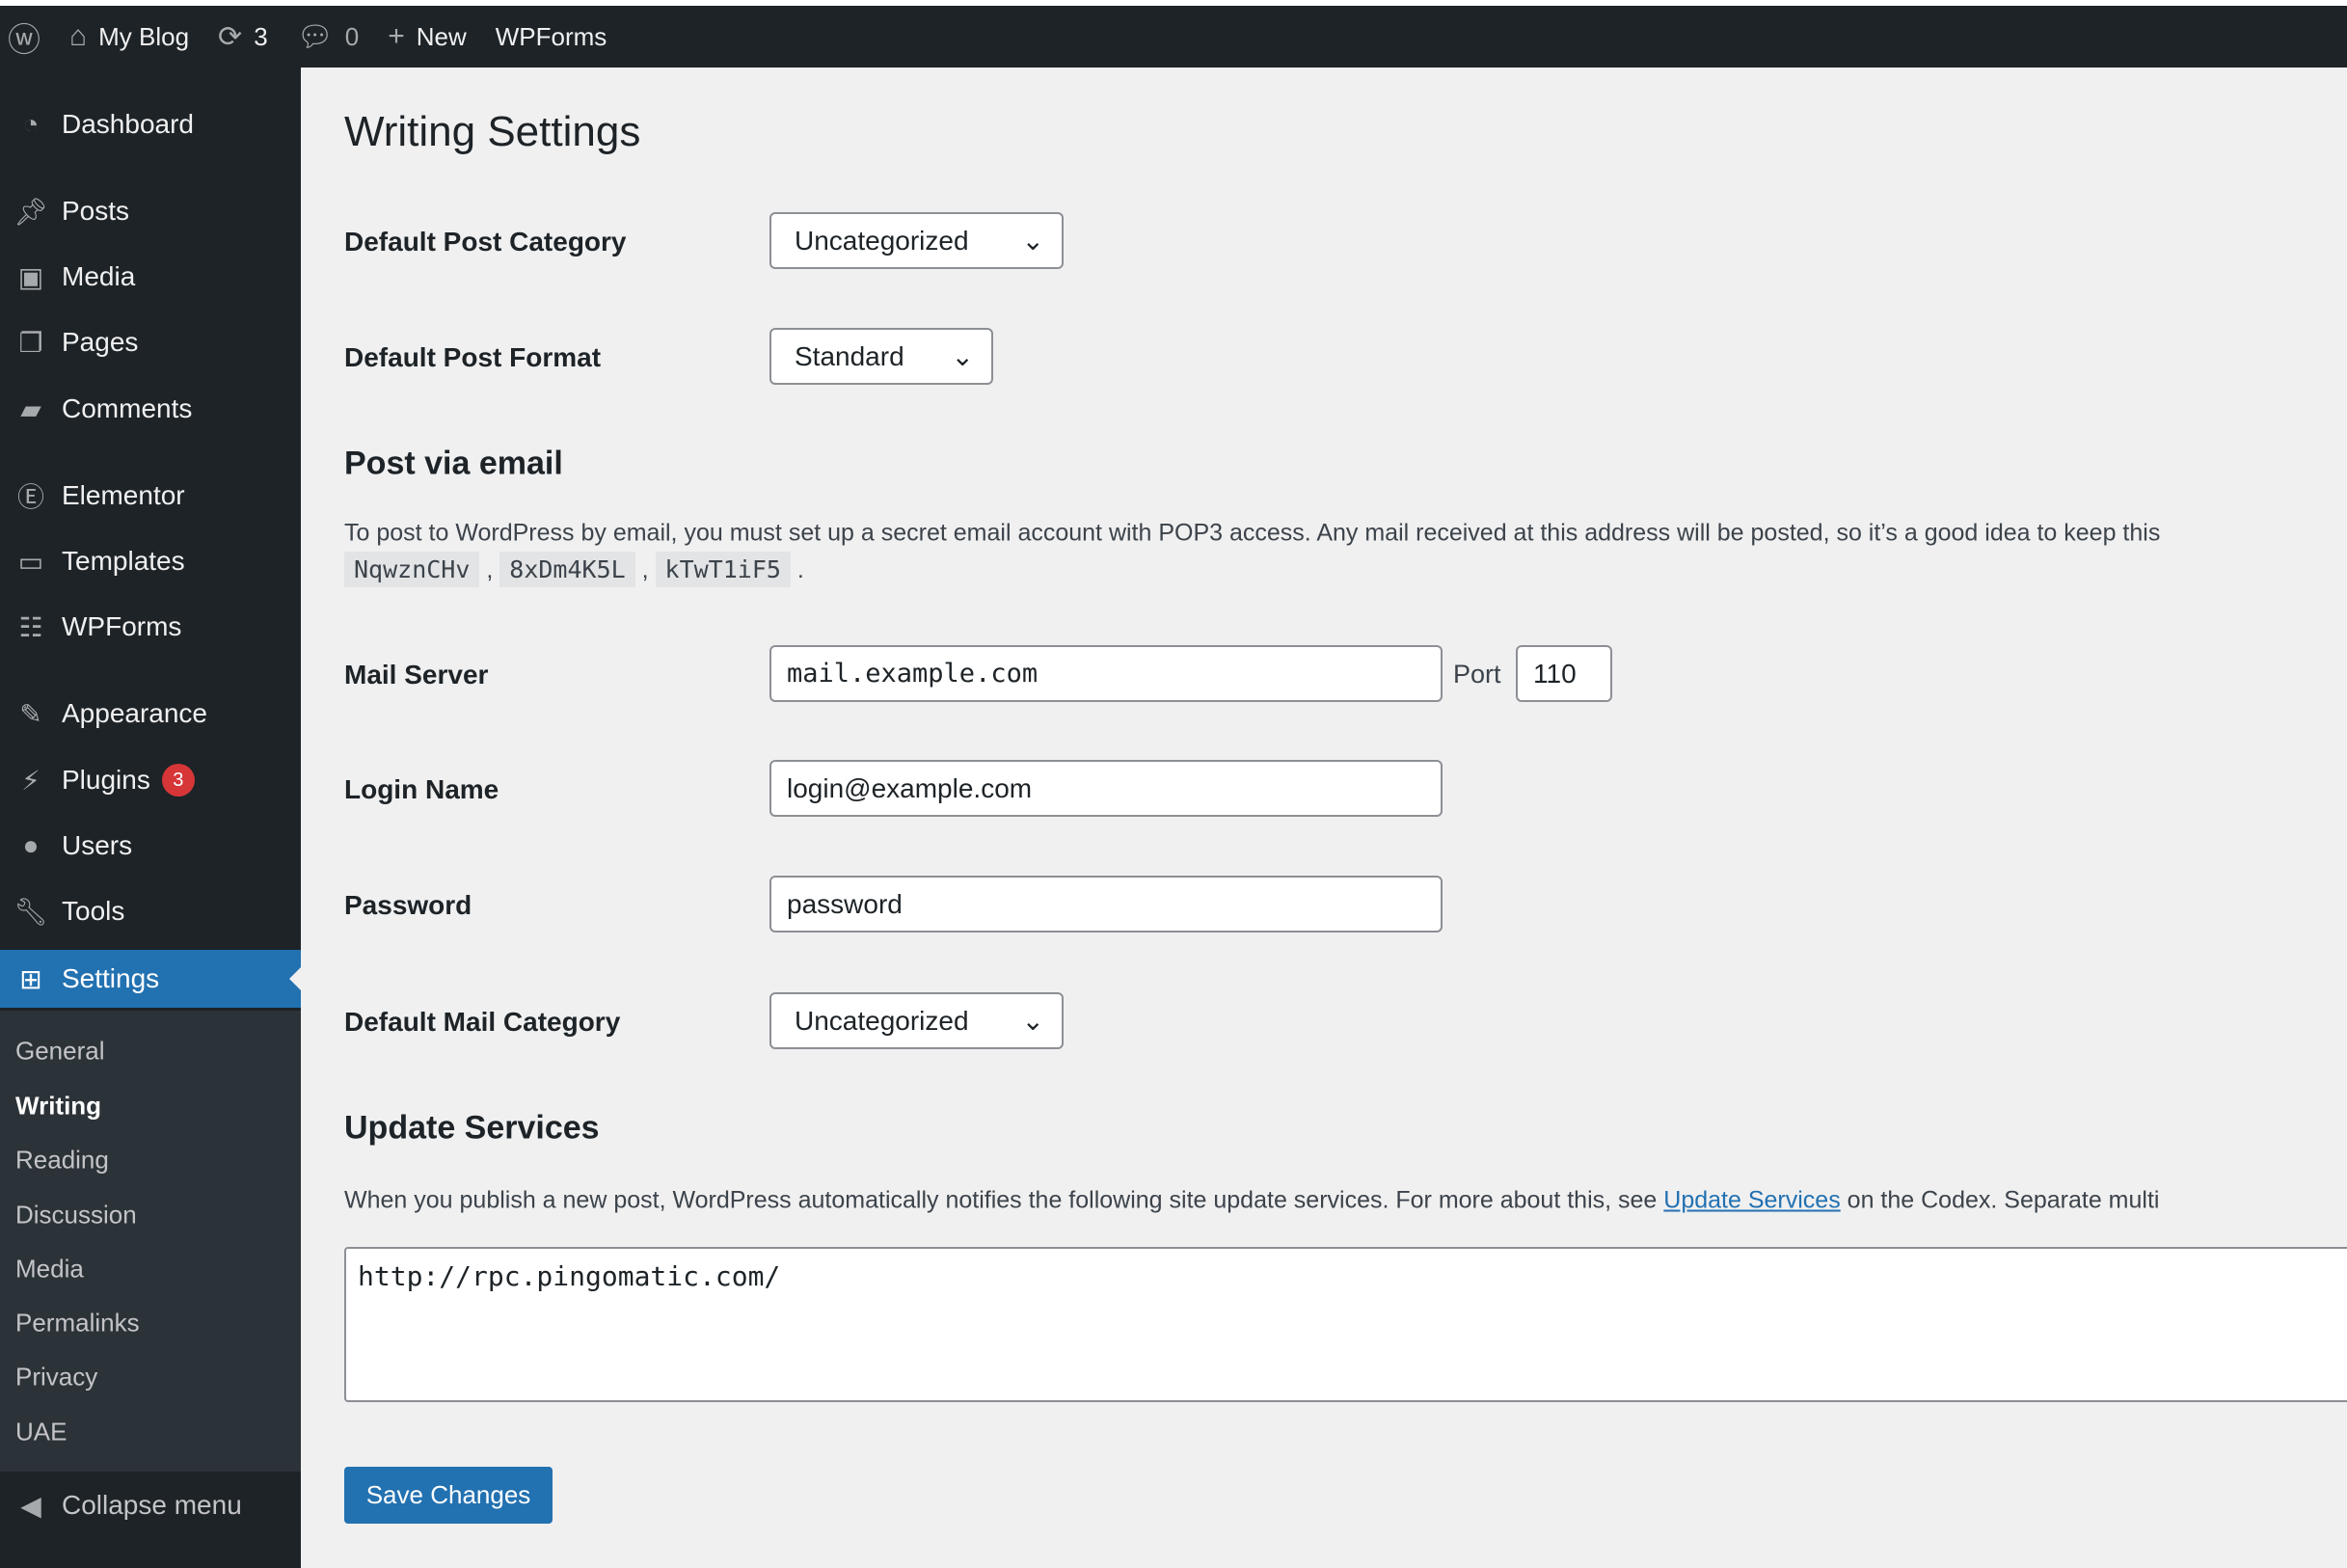 The height and width of the screenshot is (1568, 2347). Describe the element at coordinates (150, 1505) in the screenshot. I see `collapse-menu-button: ◀ Collapse menu` at that location.